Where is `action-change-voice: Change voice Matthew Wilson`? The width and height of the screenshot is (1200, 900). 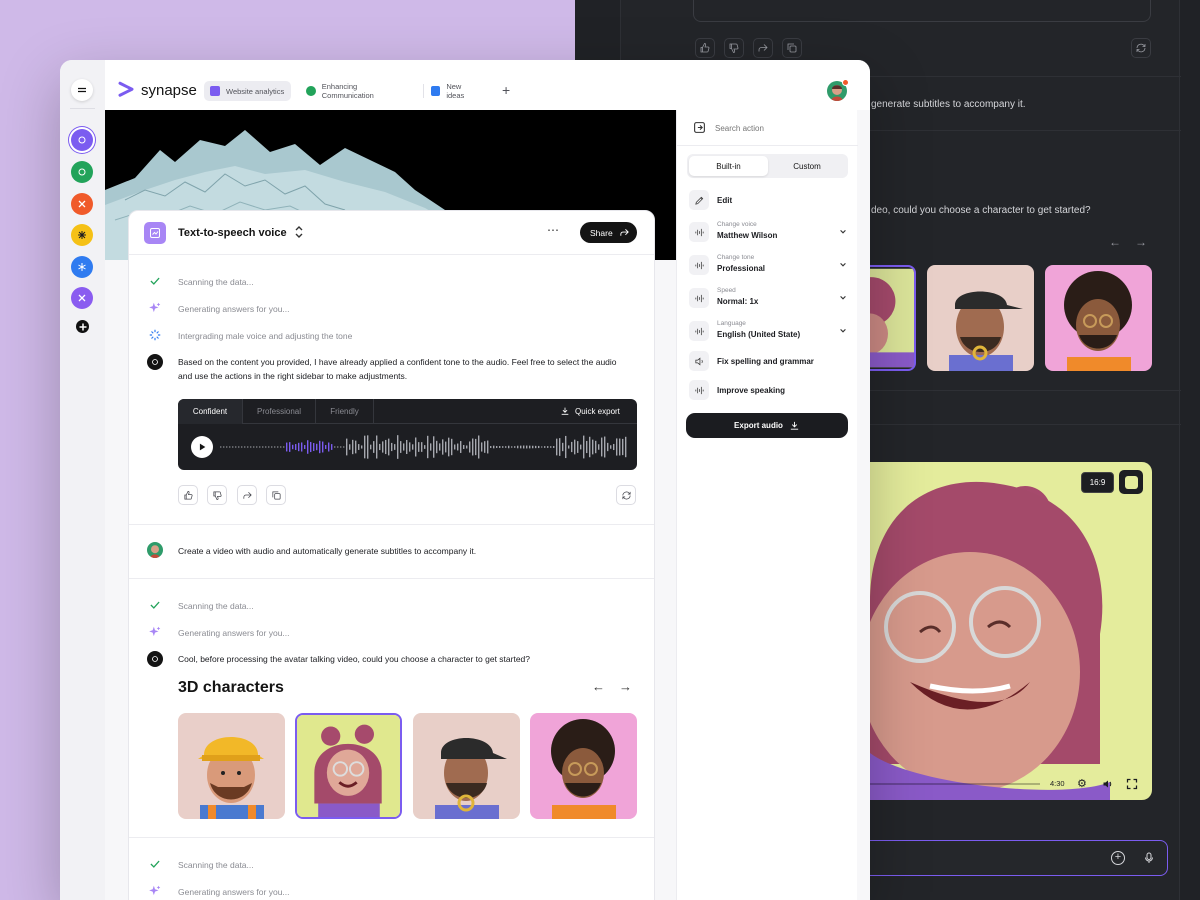 action-change-voice: Change voice Matthew Wilson is located at coordinates (768, 232).